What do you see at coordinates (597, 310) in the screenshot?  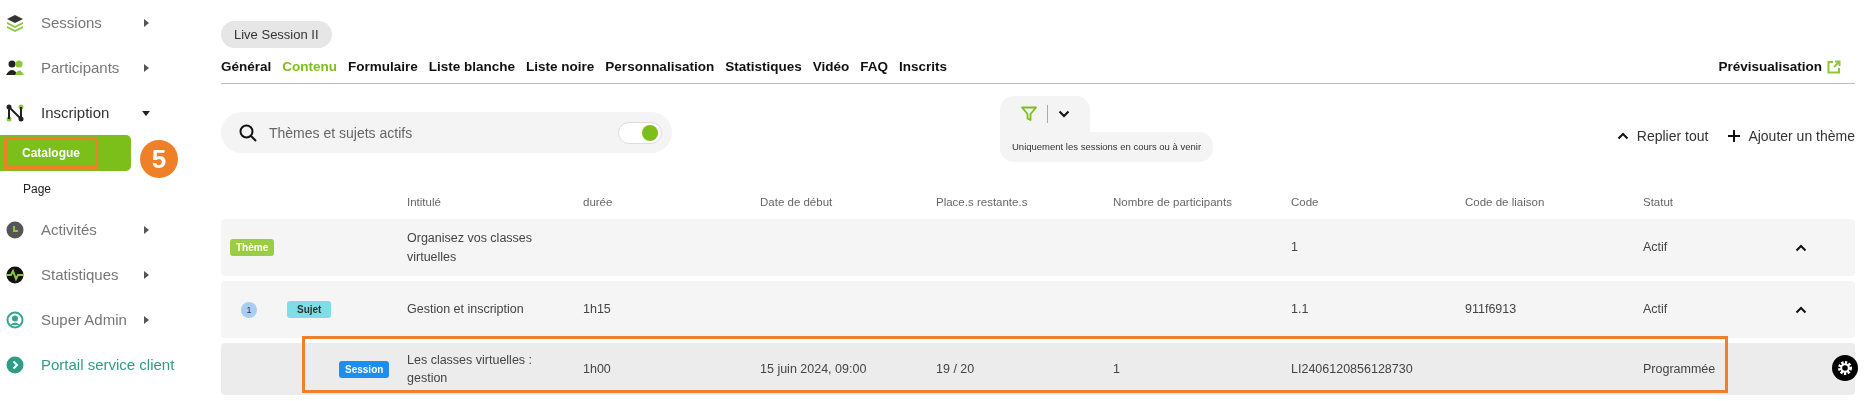 I see `table-cell-text: 1h15` at bounding box center [597, 310].